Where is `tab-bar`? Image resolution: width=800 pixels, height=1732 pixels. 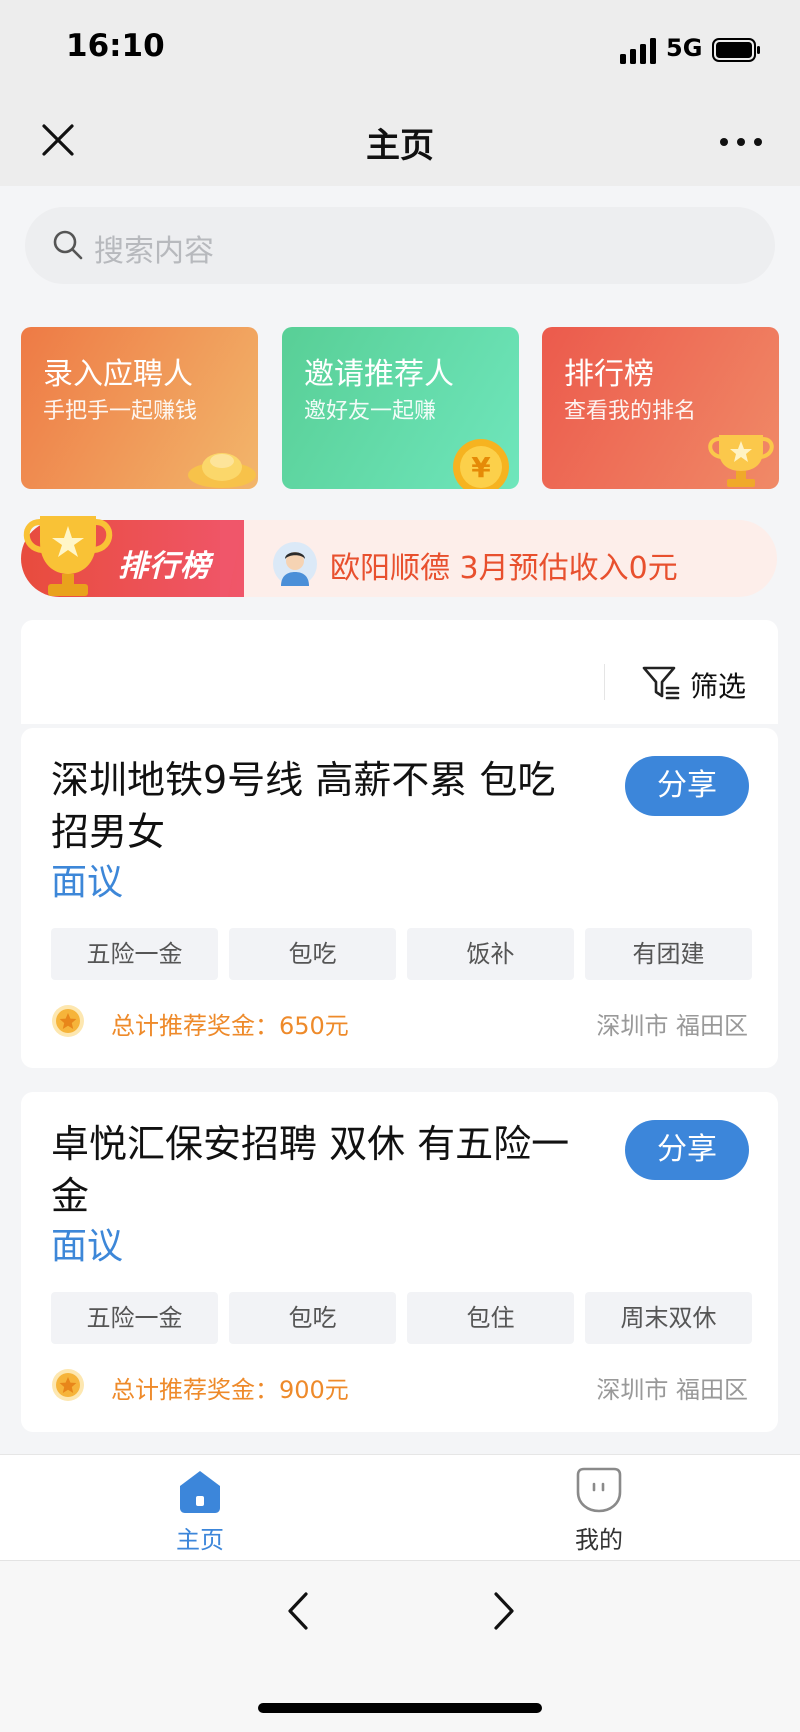 tab-bar is located at coordinates (400, 1507).